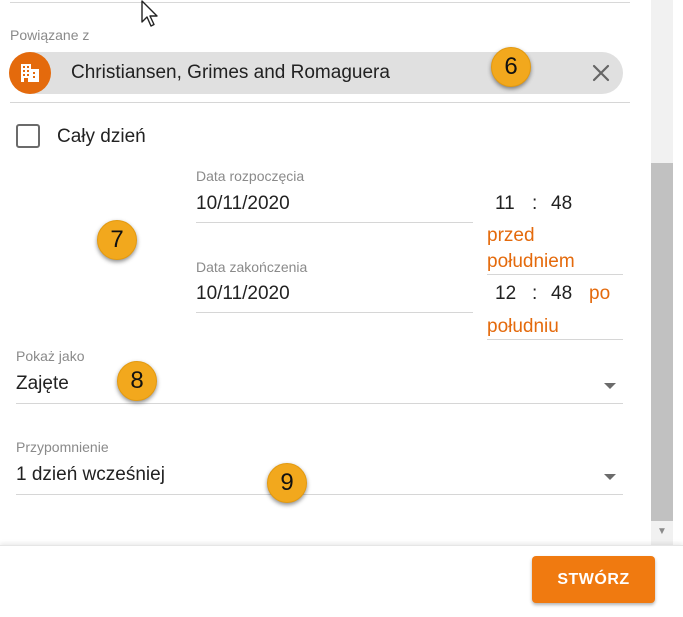 The height and width of the screenshot is (617, 683). What do you see at coordinates (50, 356) in the screenshot?
I see `show-as-label: Pokaż jako` at bounding box center [50, 356].